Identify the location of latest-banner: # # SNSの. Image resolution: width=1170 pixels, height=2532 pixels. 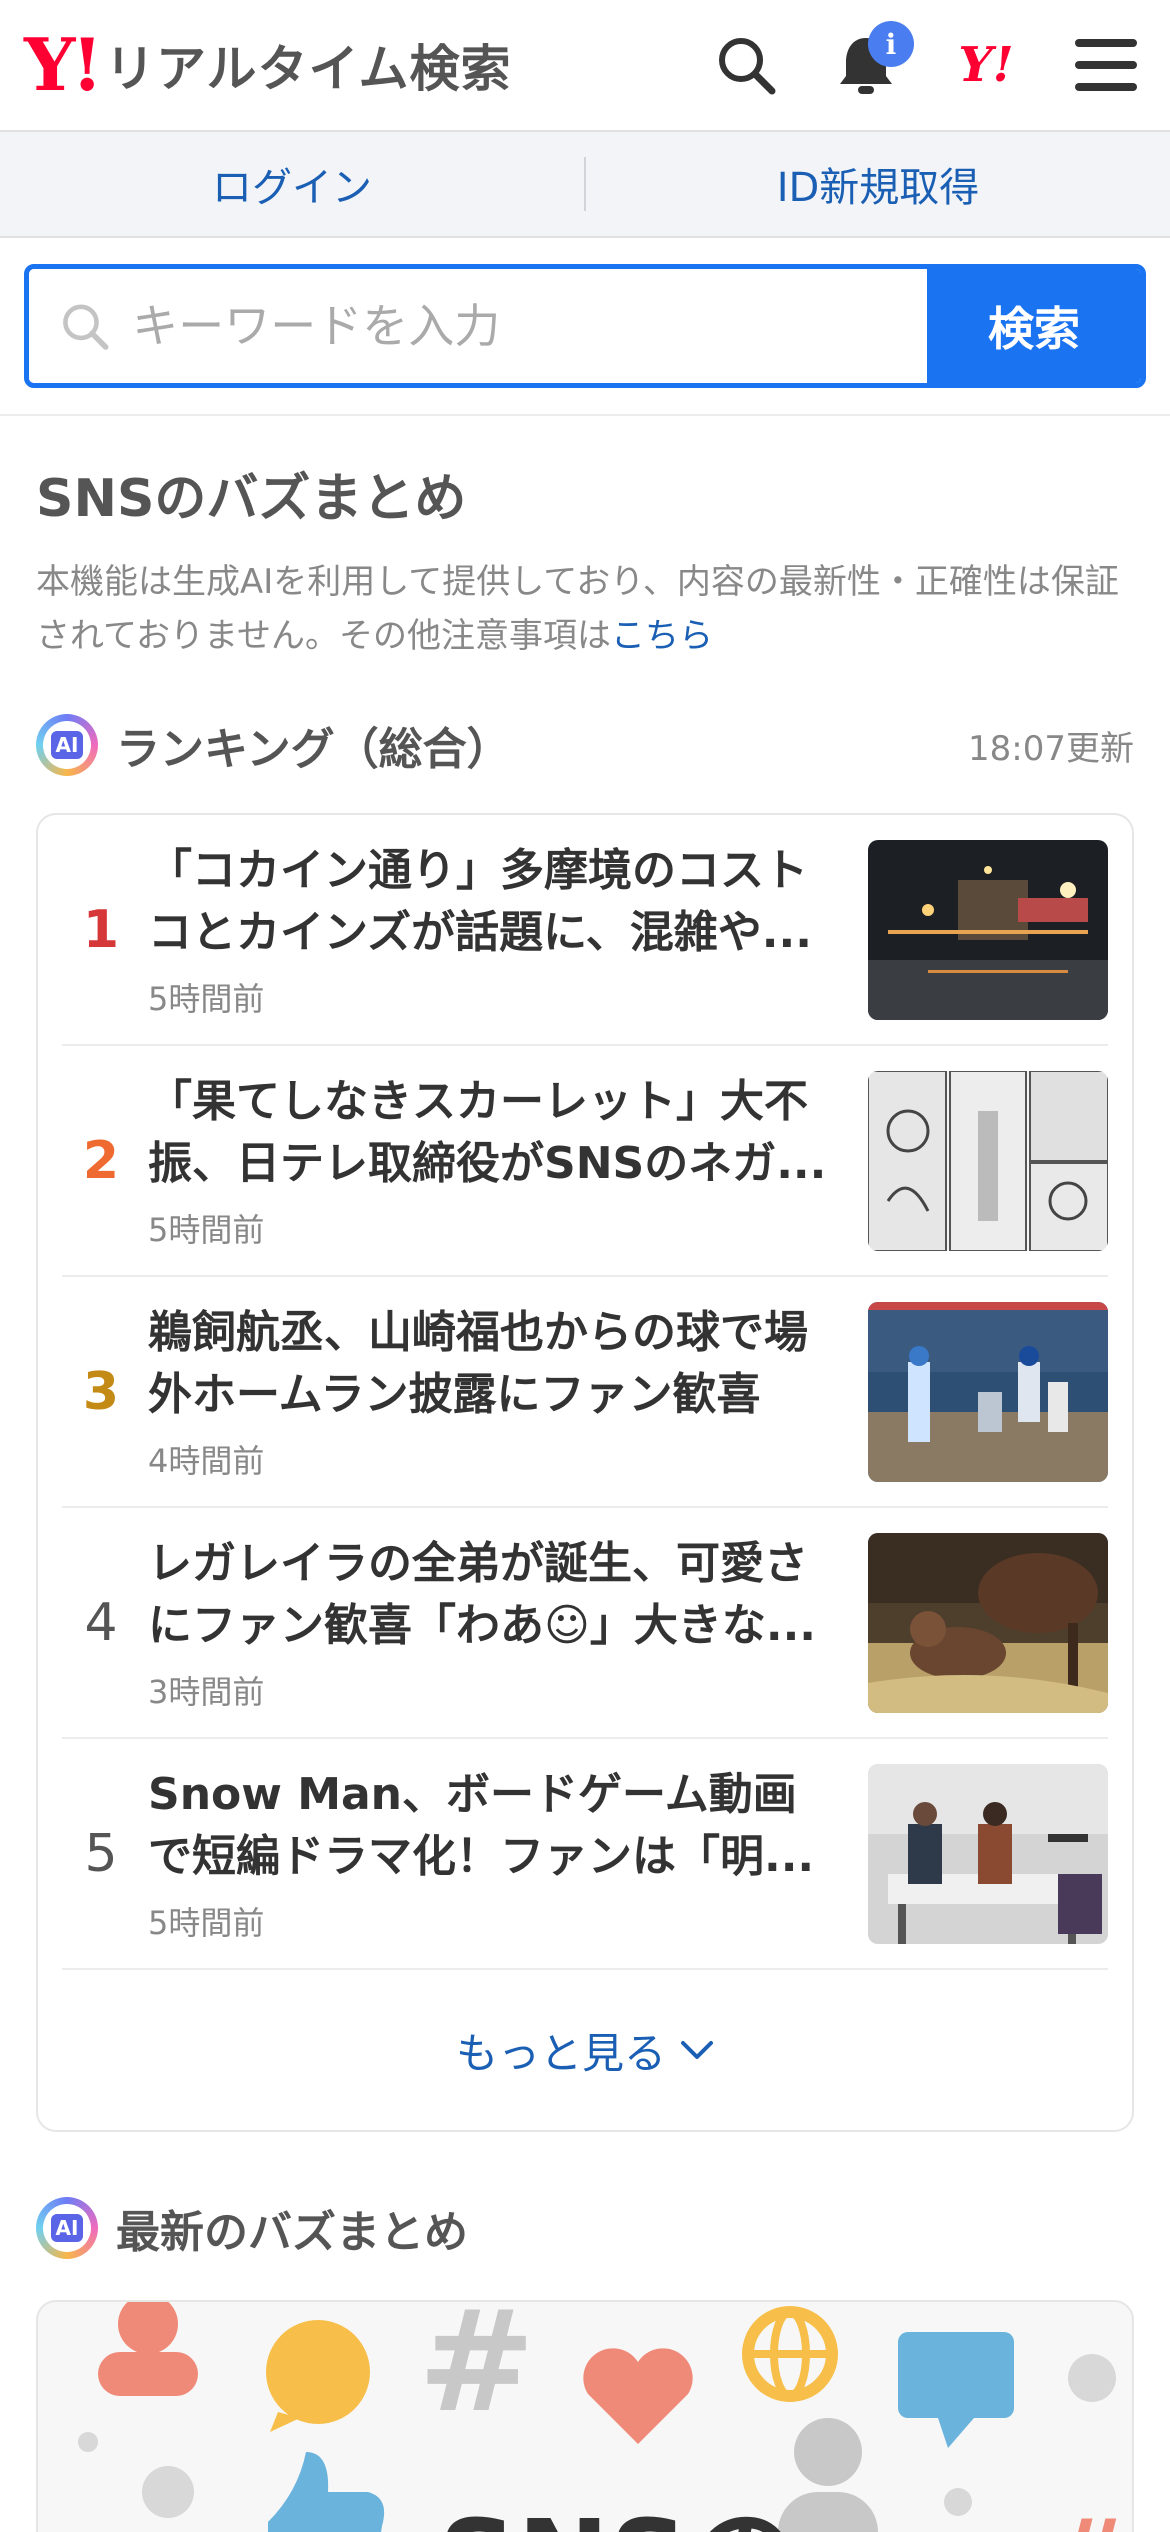
(585, 2416).